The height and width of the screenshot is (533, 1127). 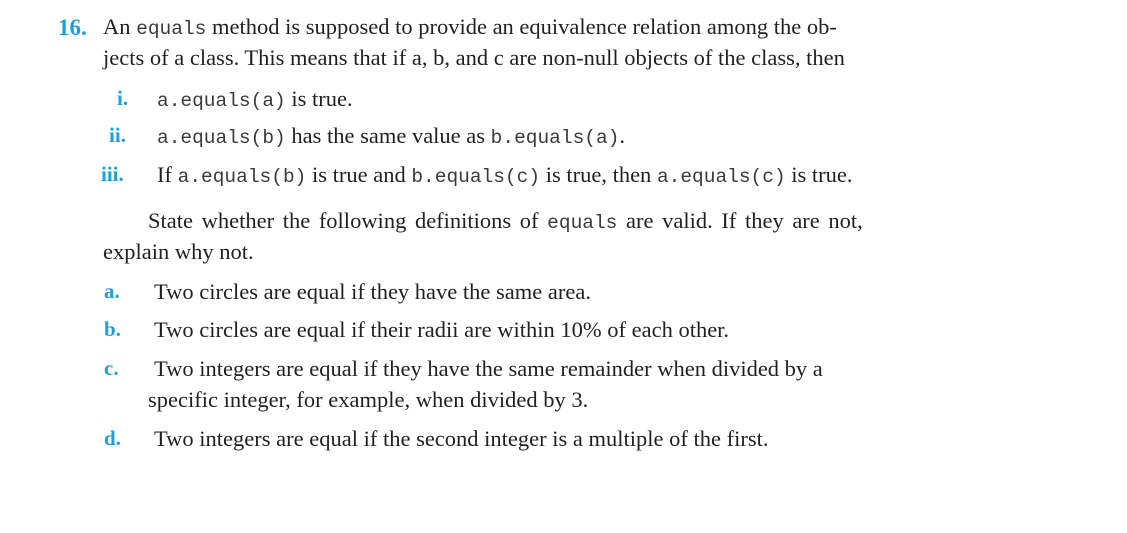 What do you see at coordinates (360, 1) in the screenshot?
I see `previous-text-cut-off` at bounding box center [360, 1].